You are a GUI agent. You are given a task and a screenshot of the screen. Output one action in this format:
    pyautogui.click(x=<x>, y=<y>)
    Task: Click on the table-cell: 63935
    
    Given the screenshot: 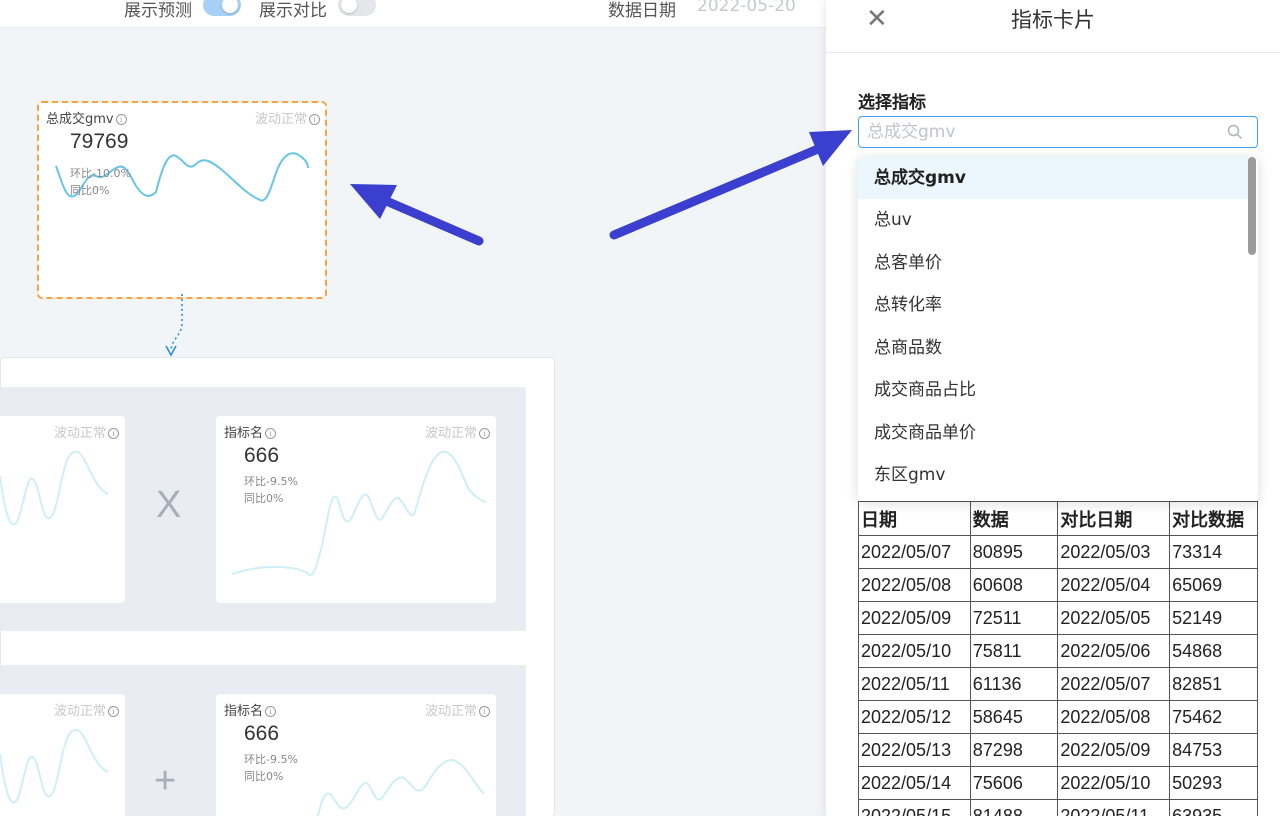 What is the action you would take?
    pyautogui.click(x=1213, y=807)
    